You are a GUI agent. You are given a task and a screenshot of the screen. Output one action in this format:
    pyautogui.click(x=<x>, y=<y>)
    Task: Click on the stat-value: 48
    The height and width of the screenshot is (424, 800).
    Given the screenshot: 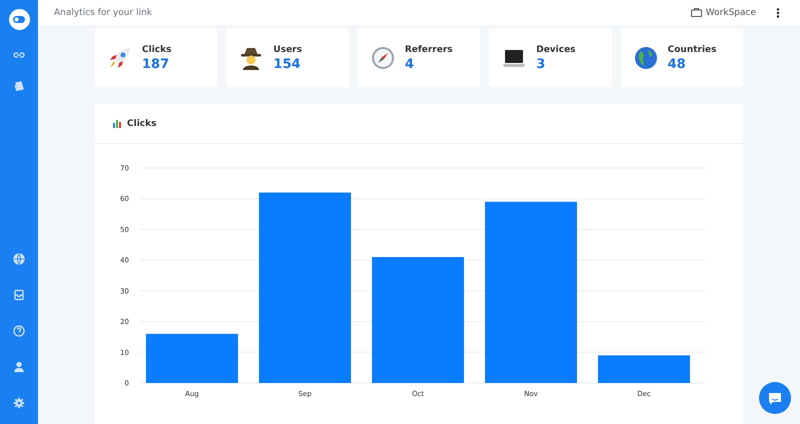 What is the action you would take?
    pyautogui.click(x=677, y=64)
    